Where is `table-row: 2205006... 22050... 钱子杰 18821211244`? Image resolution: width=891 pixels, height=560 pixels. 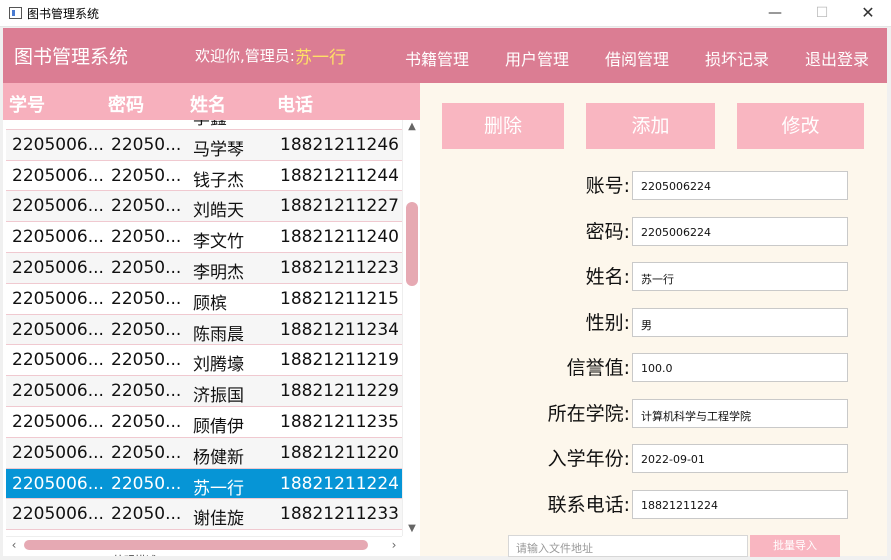 table-row: 2205006... 22050... 钱子杰 18821211244 is located at coordinates (204, 176).